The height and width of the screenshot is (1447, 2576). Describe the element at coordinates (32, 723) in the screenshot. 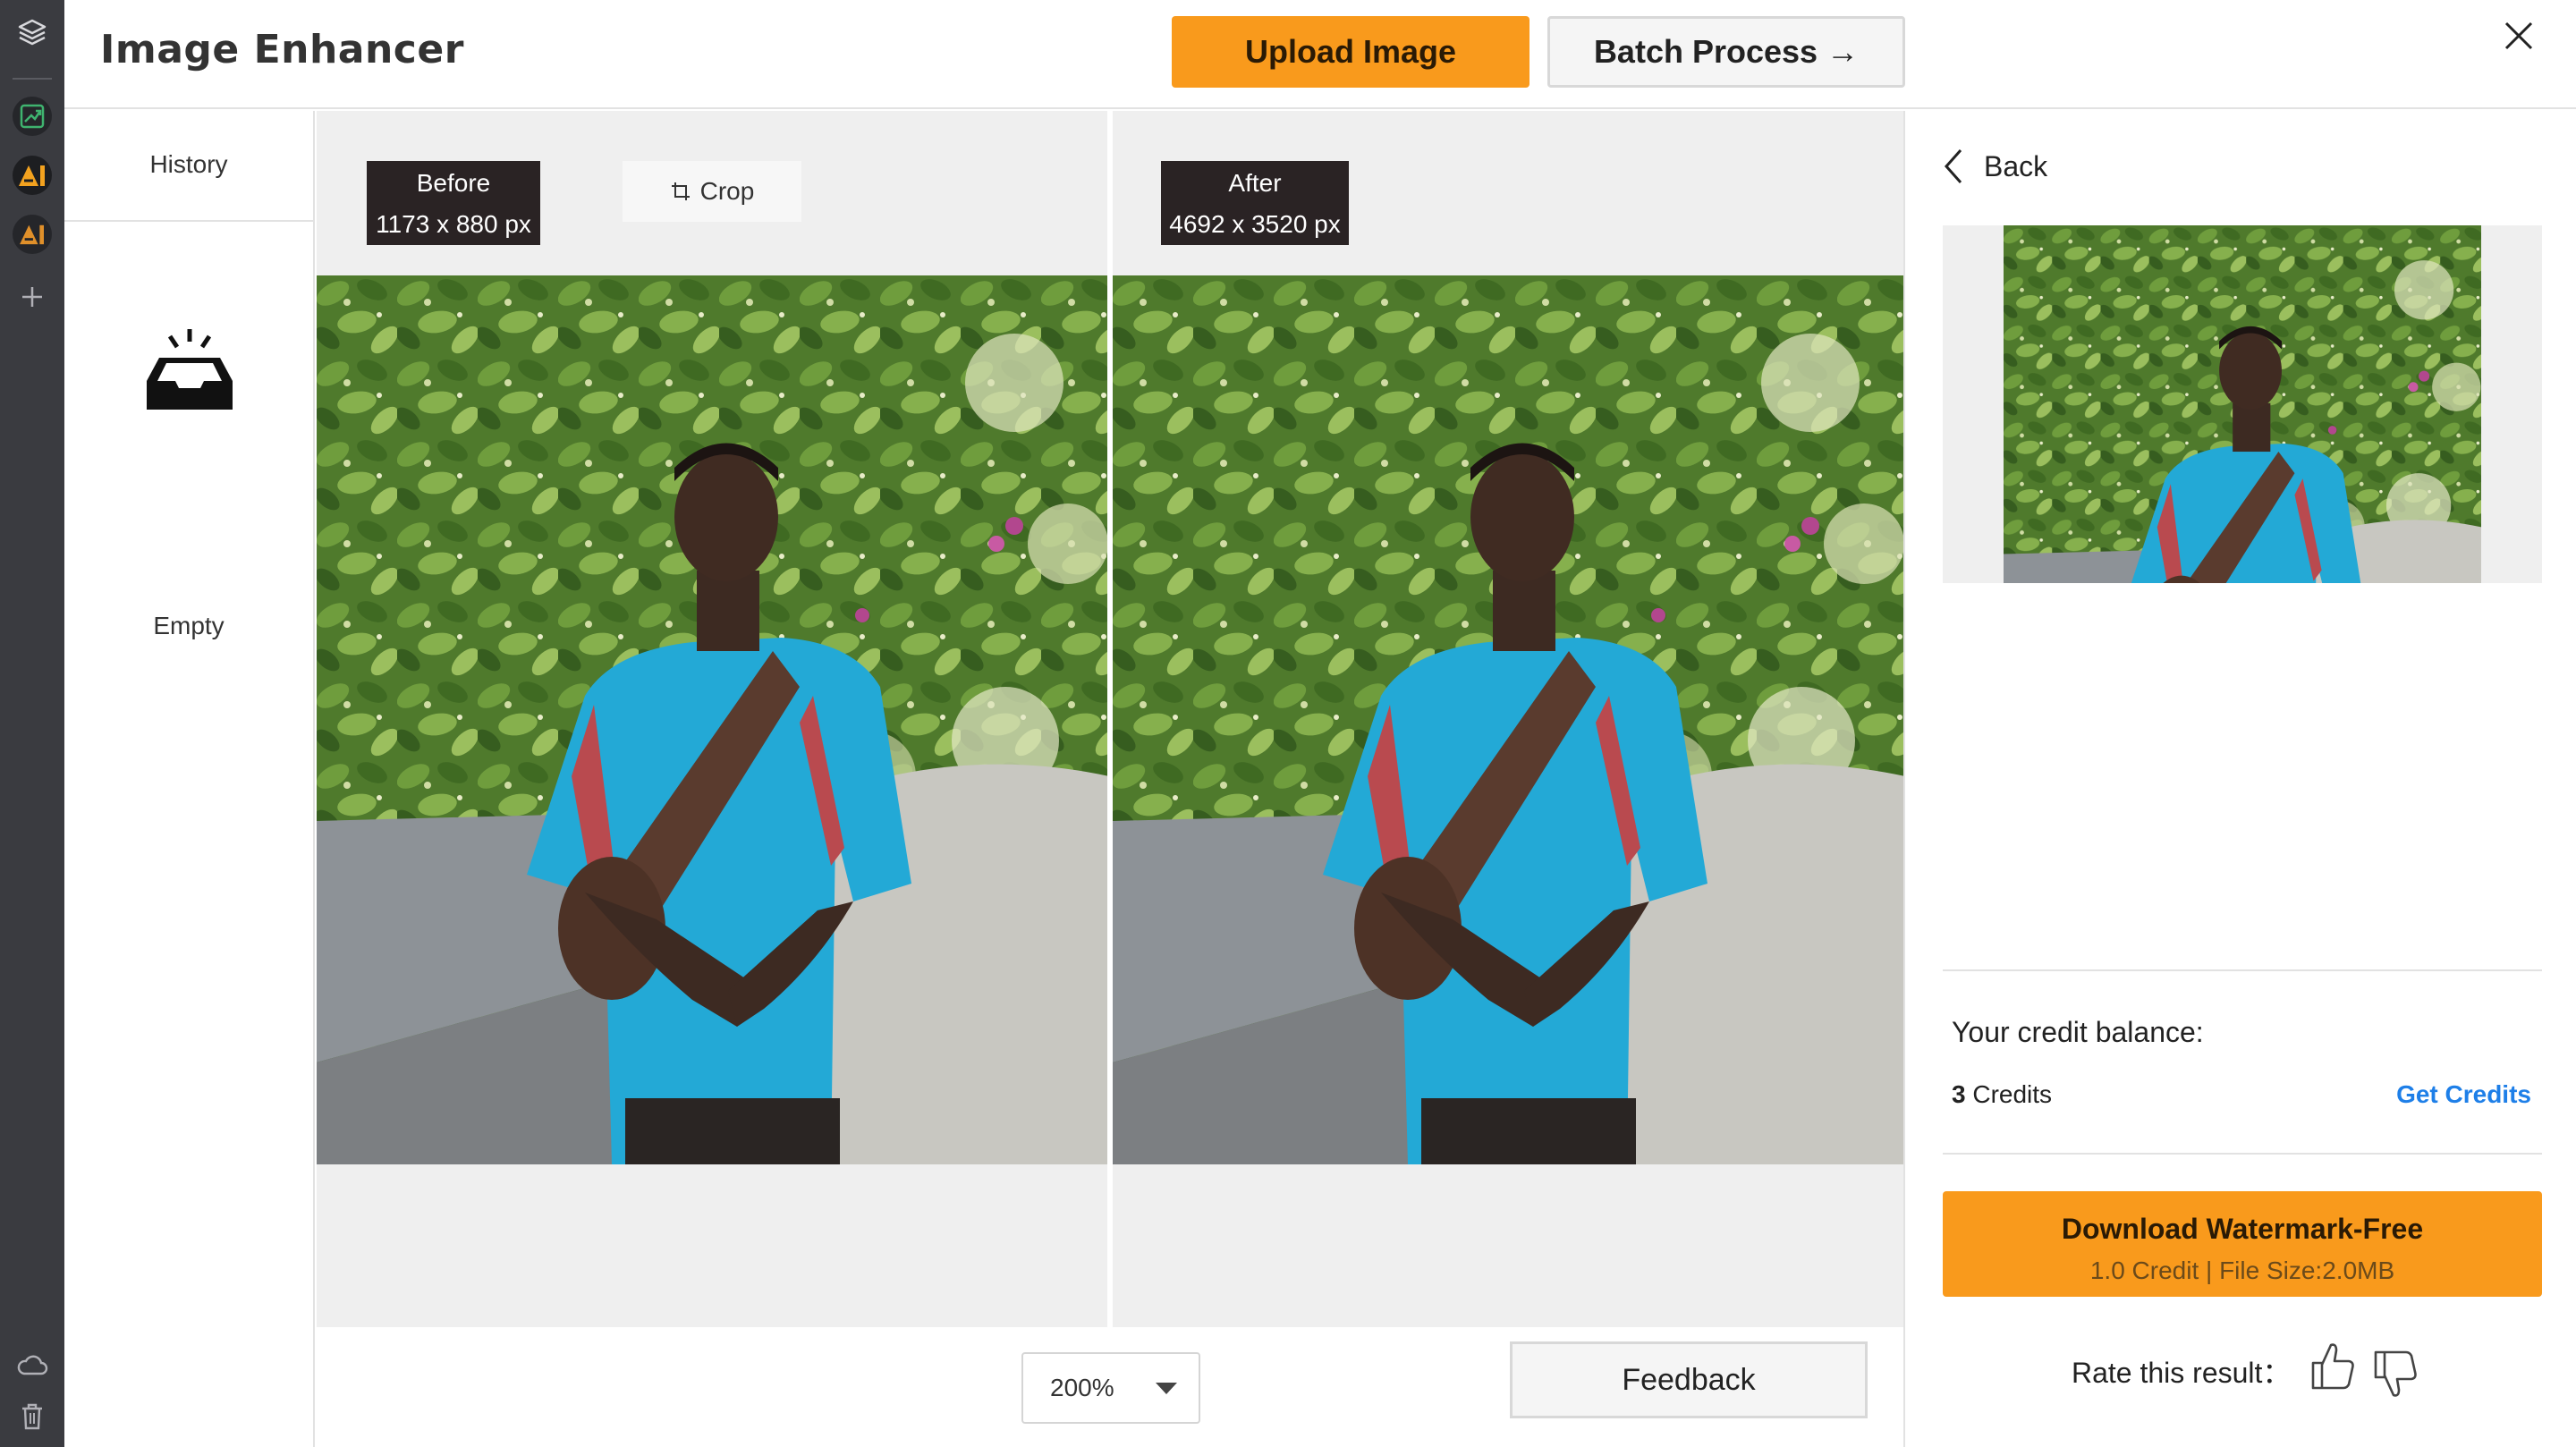

I see `tool-rail` at that location.